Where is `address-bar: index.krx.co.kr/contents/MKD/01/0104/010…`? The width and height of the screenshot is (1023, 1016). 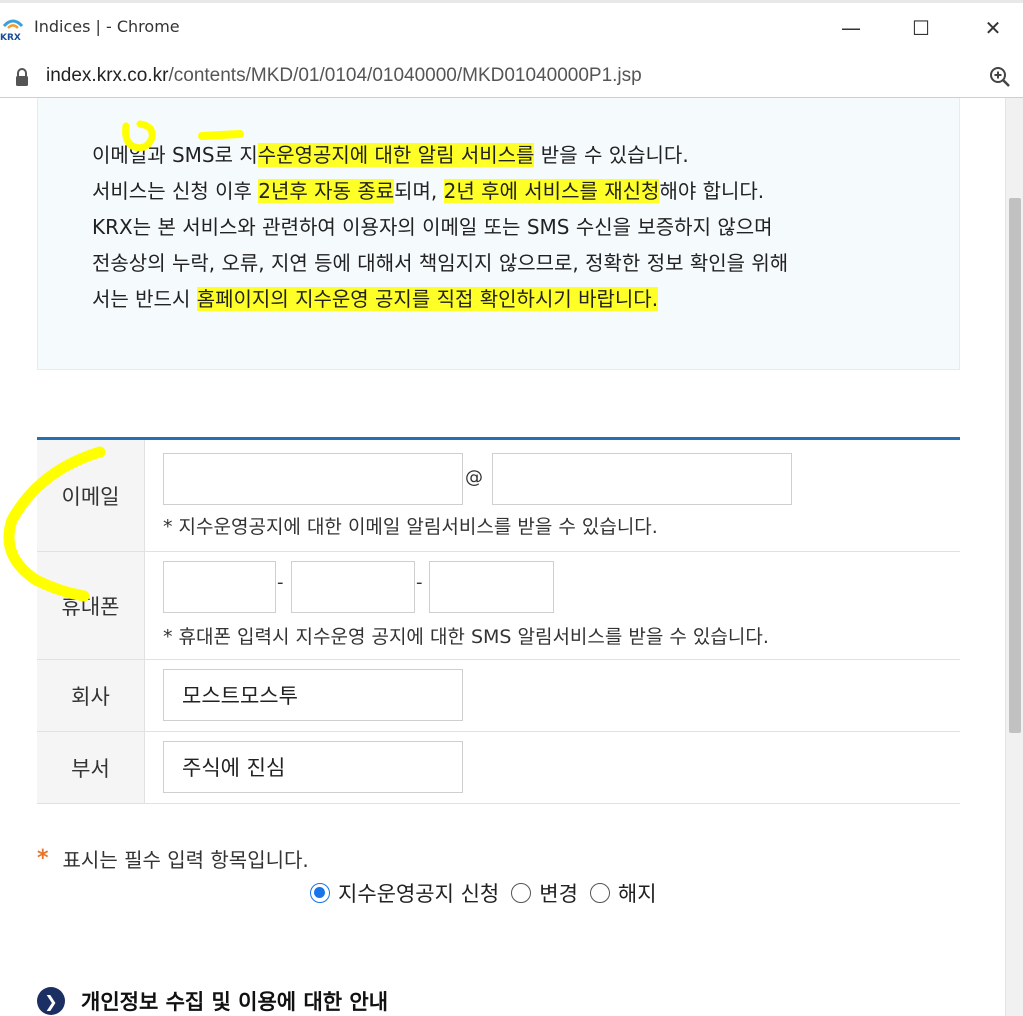 address-bar: index.krx.co.kr/contents/MKD/01/0104/010… is located at coordinates (511, 77).